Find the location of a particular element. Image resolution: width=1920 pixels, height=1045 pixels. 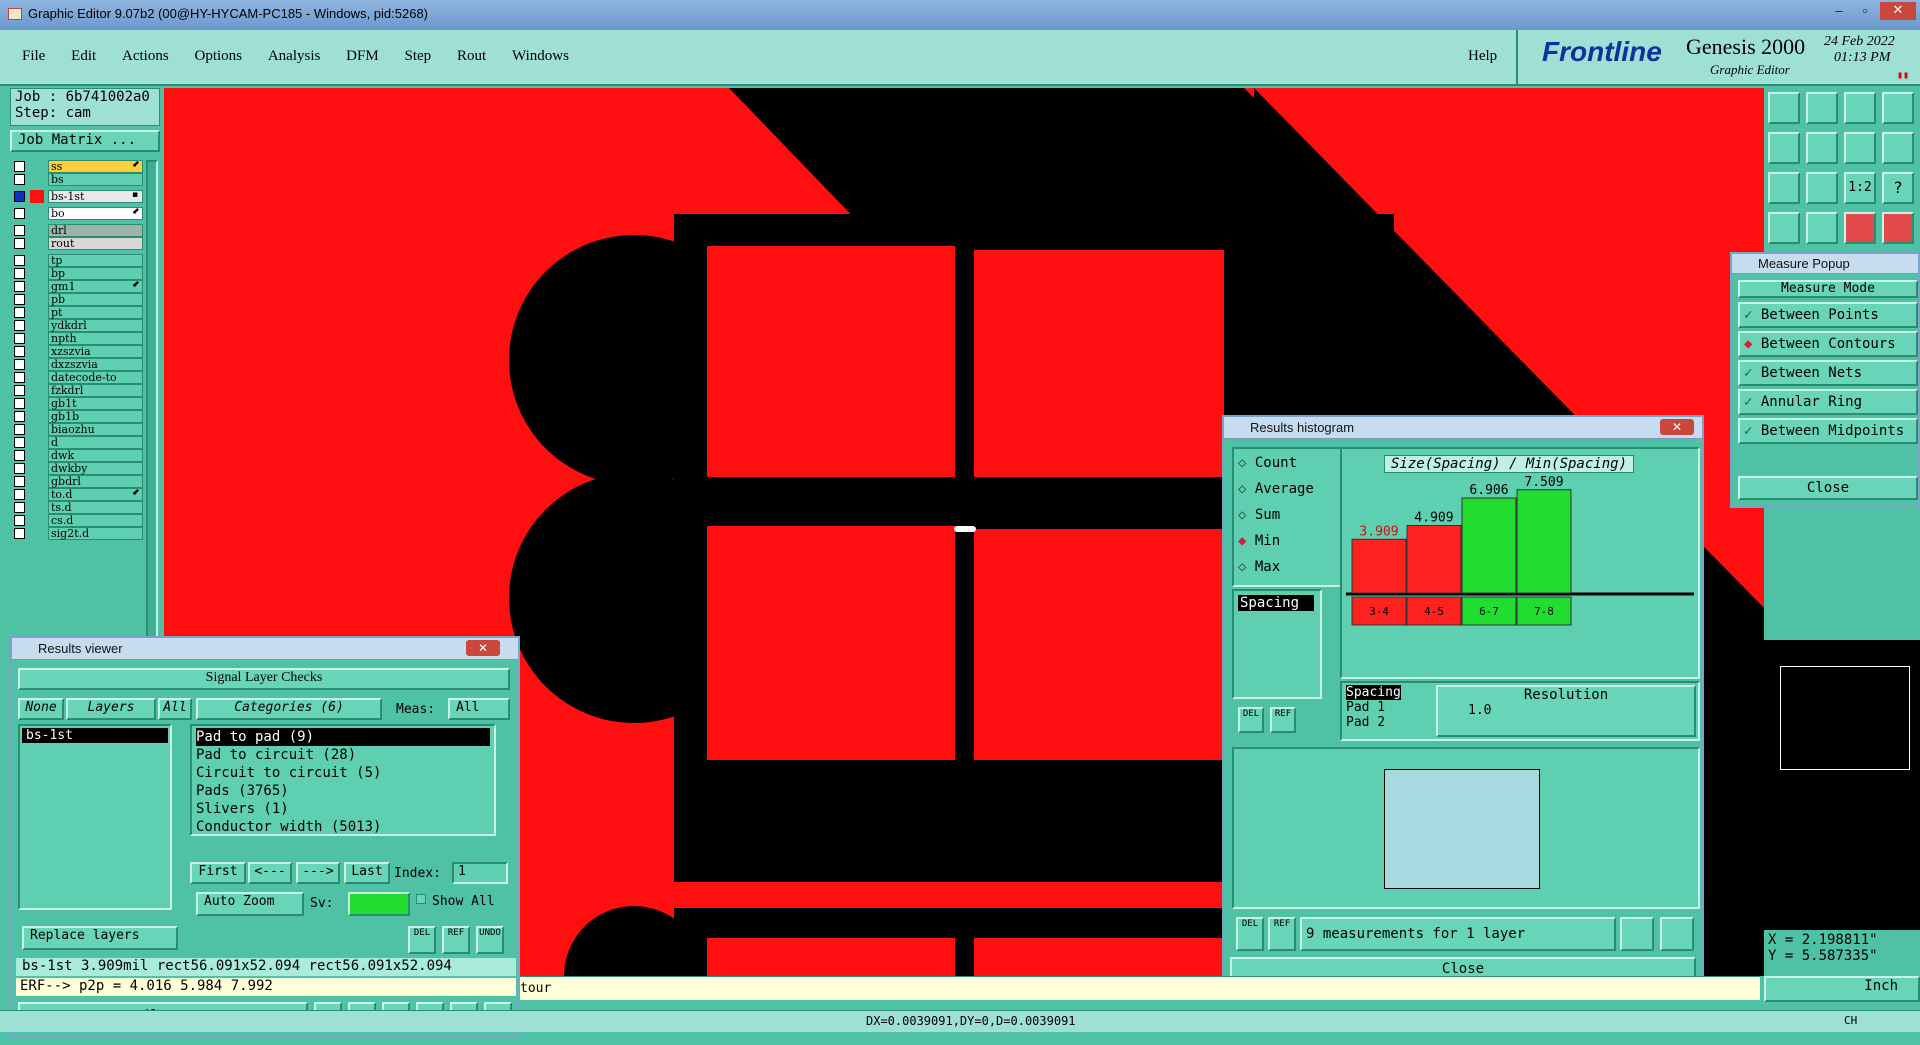

pan-left-icon is located at coordinates (1784, 148).